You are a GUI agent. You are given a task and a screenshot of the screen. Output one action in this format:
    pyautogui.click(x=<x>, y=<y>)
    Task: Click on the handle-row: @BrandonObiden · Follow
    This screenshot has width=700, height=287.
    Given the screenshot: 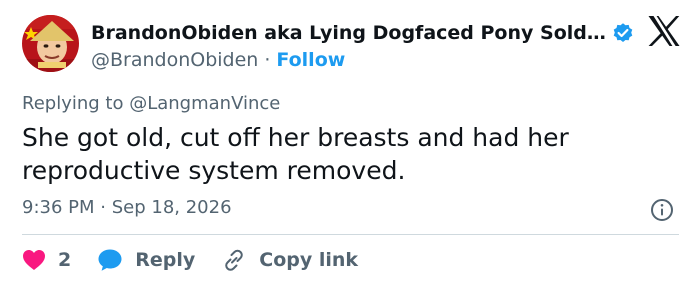 What is the action you would take?
    pyautogui.click(x=351, y=60)
    